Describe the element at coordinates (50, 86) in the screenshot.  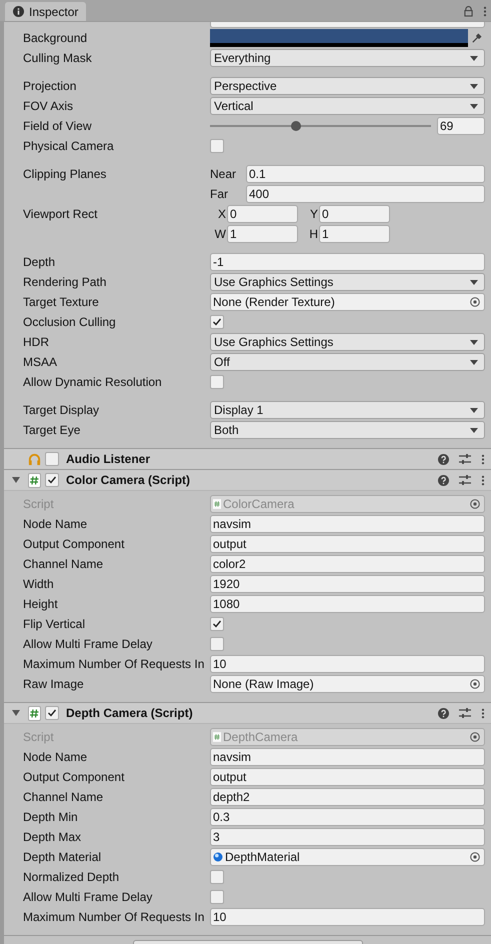
I see `field-label: Projection` at that location.